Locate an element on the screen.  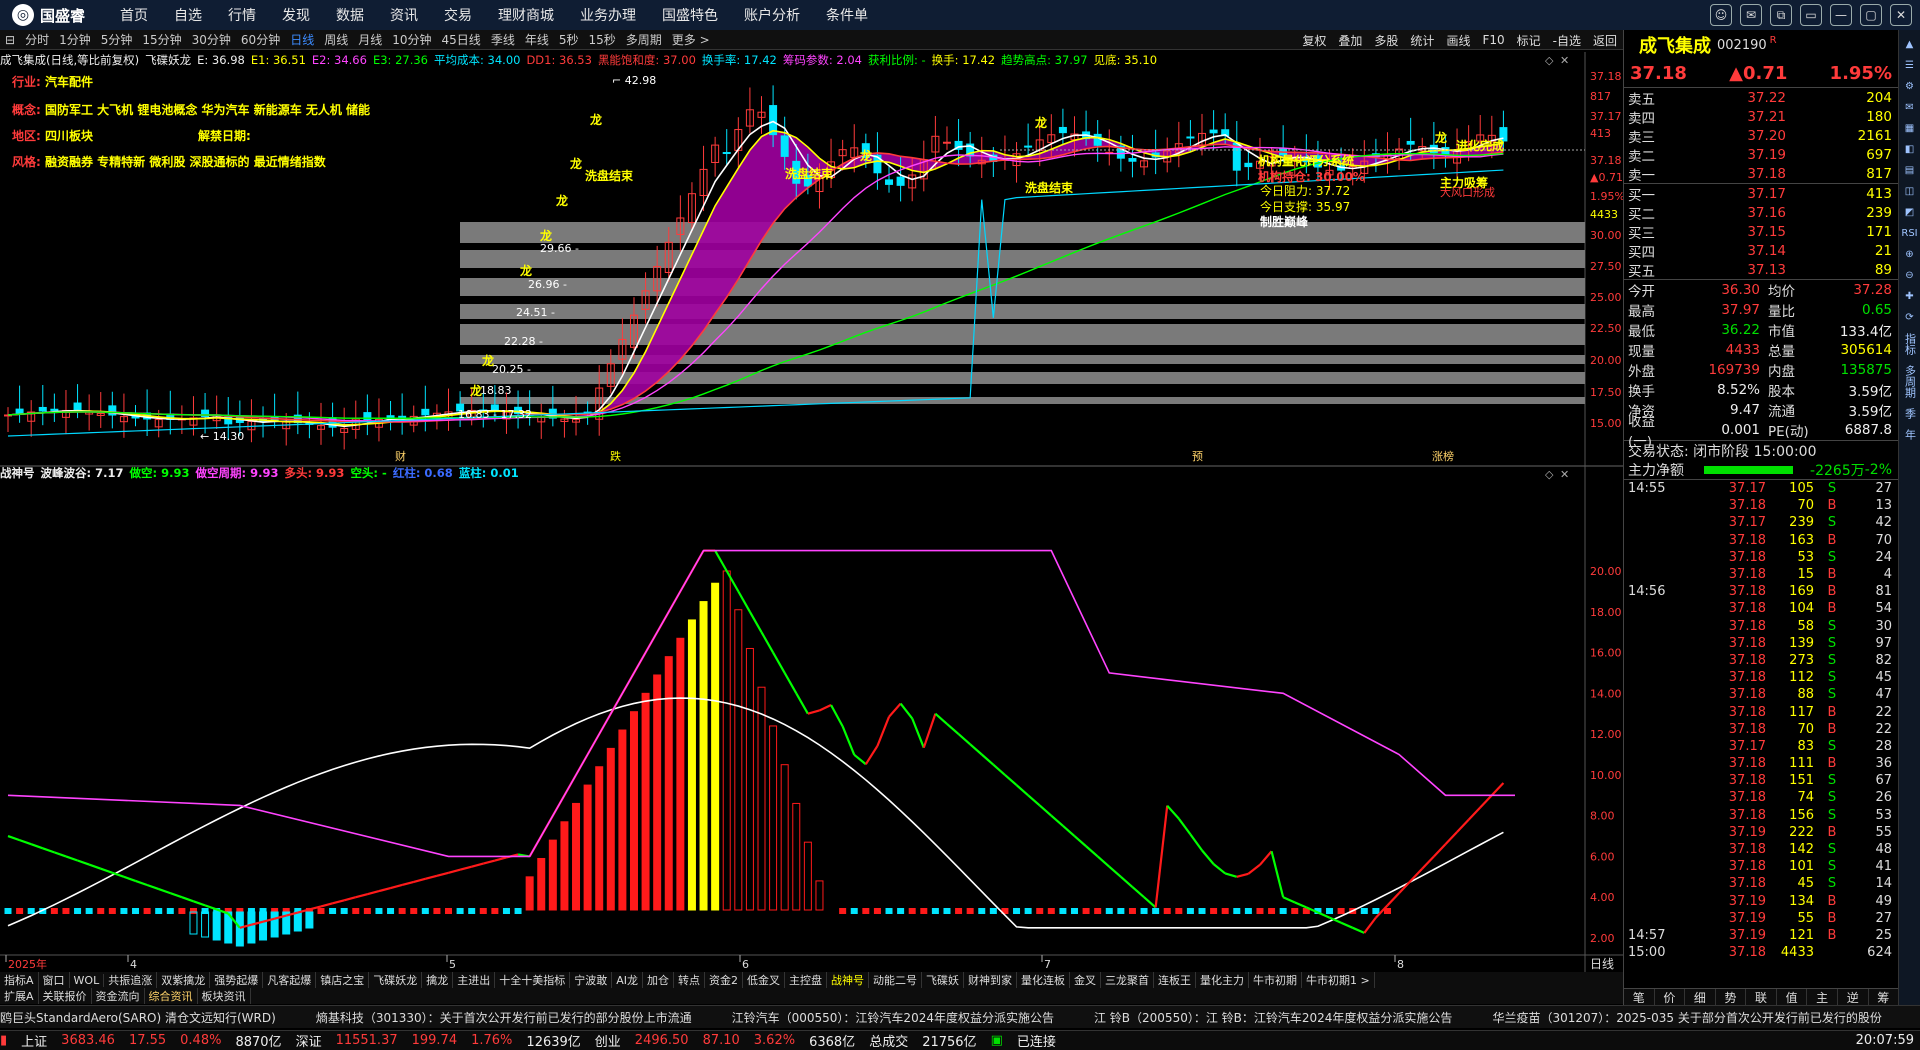
extension-tab-1: 关联报价 is located at coordinates (65, 996).